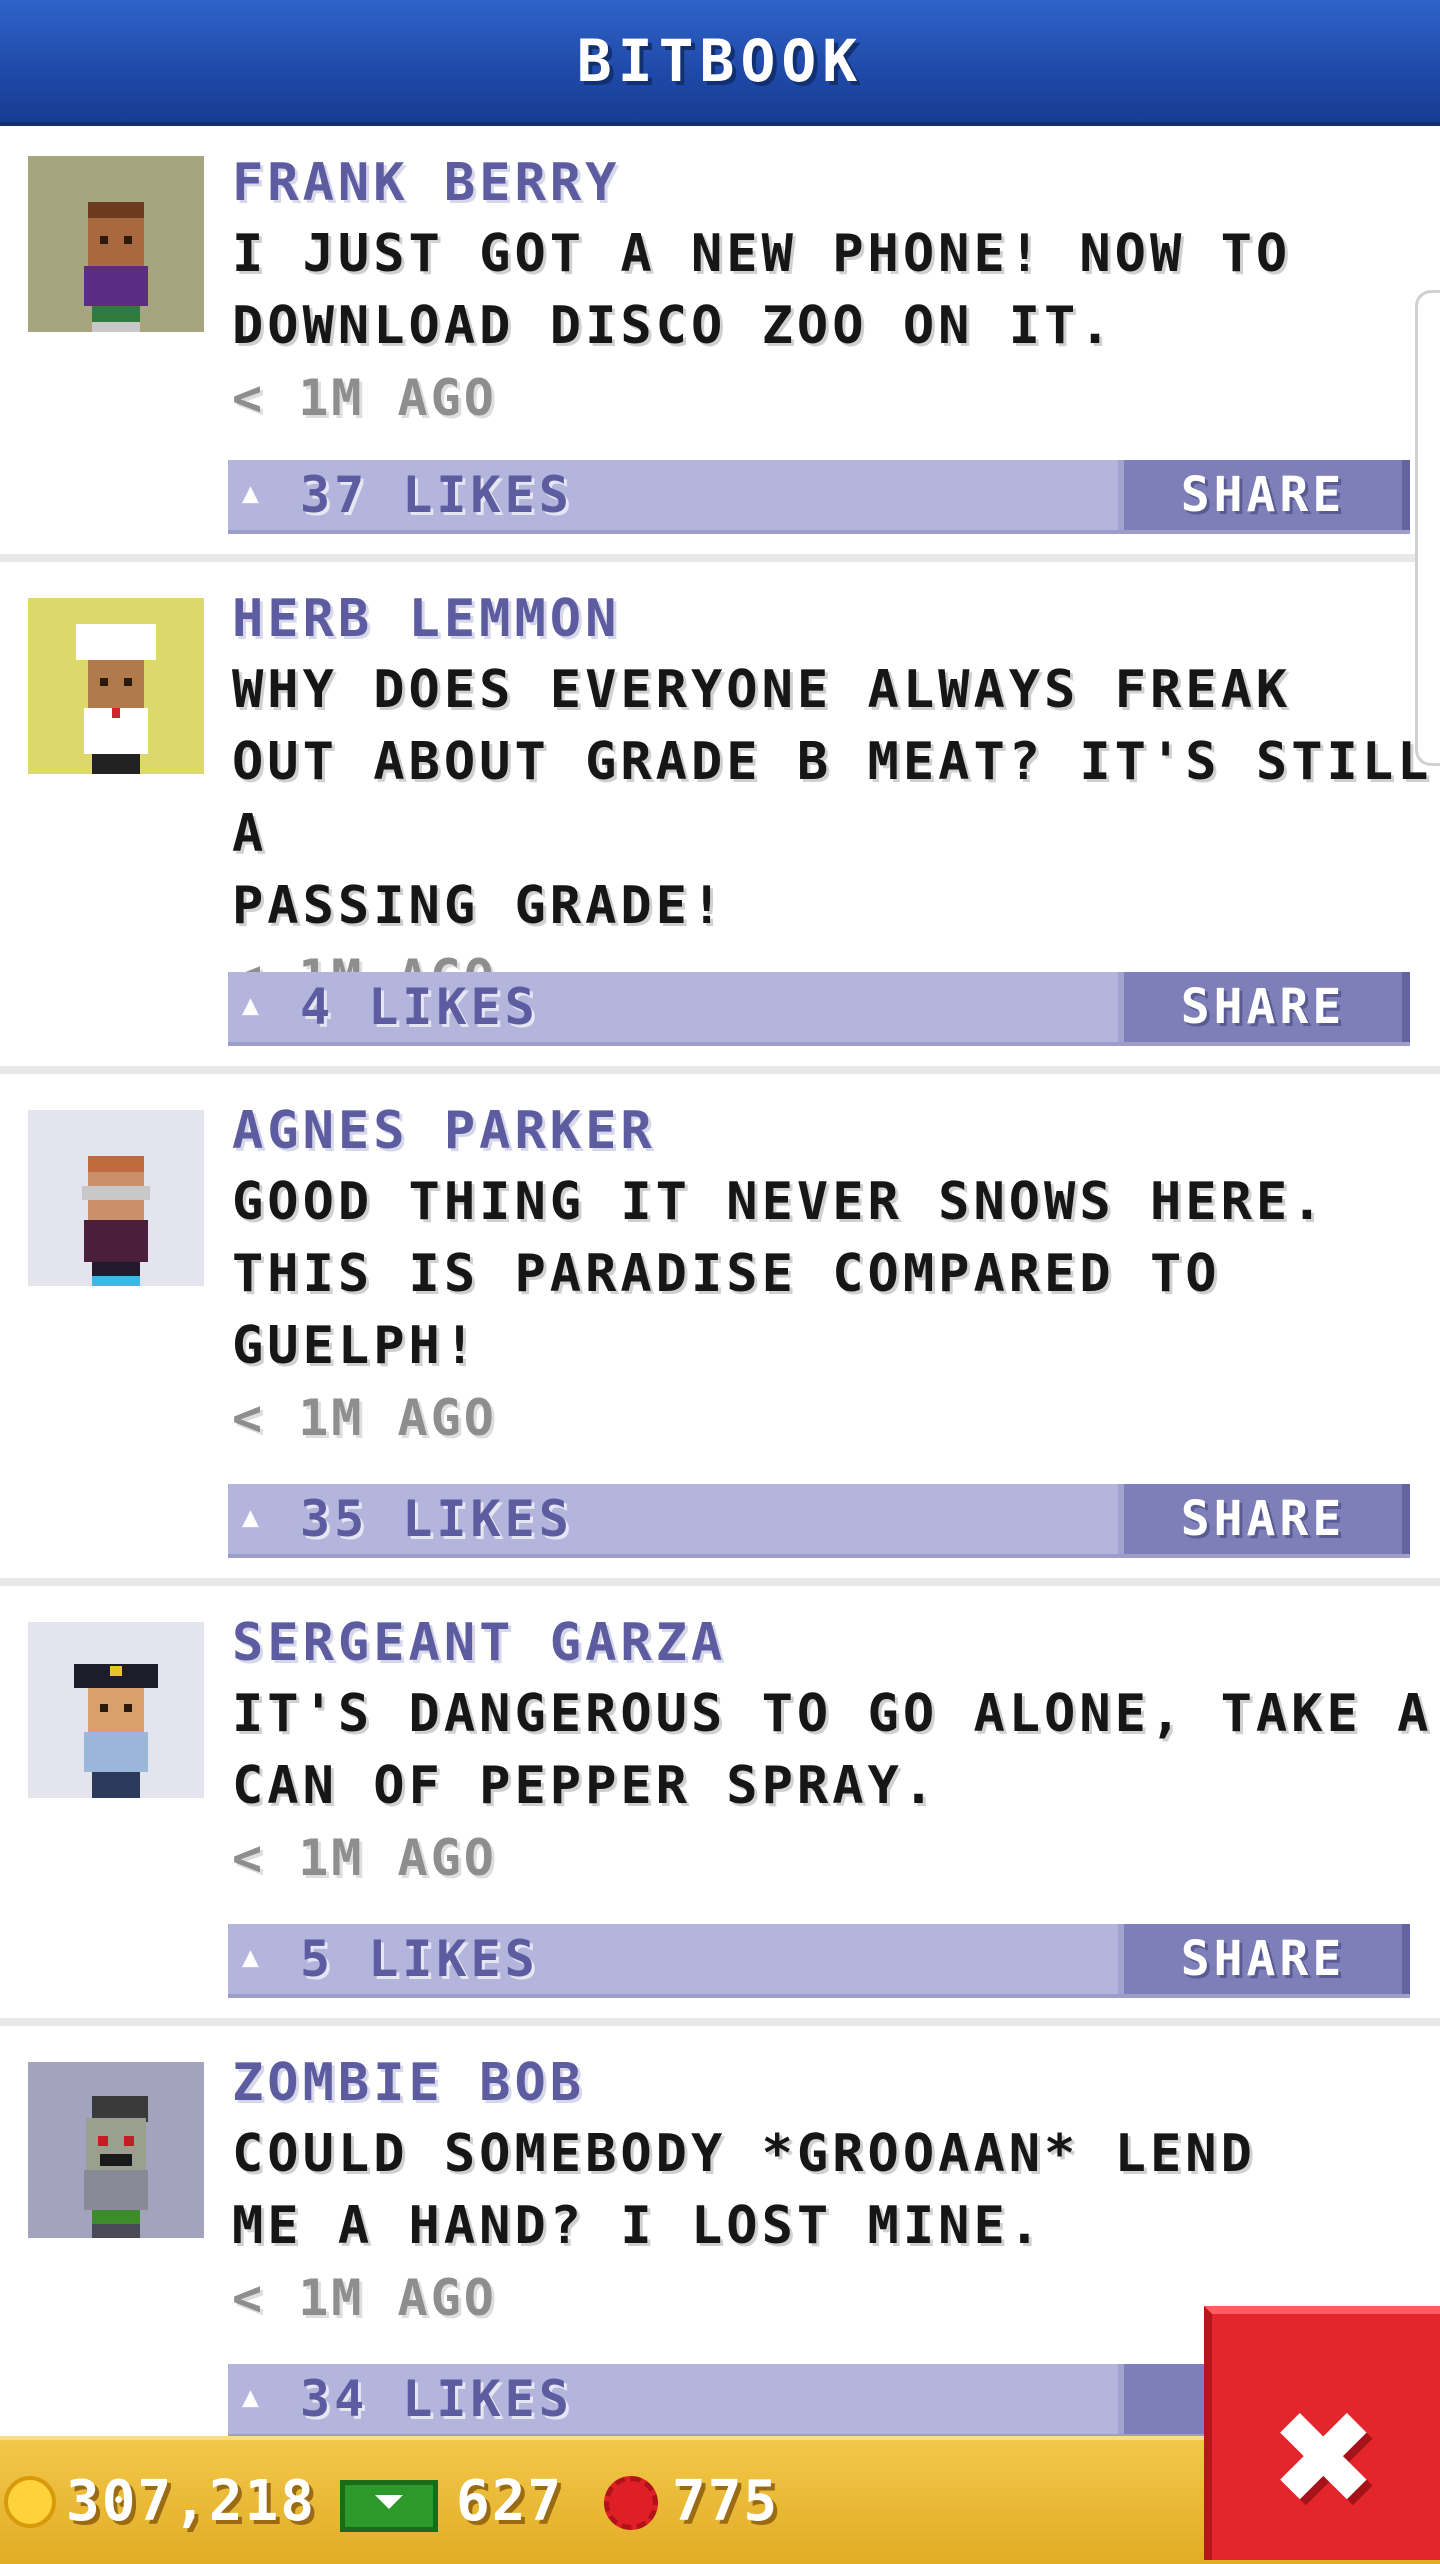 The height and width of the screenshot is (2564, 1440). I want to click on post-author: SERGEANT GARZA, so click(836, 1643).